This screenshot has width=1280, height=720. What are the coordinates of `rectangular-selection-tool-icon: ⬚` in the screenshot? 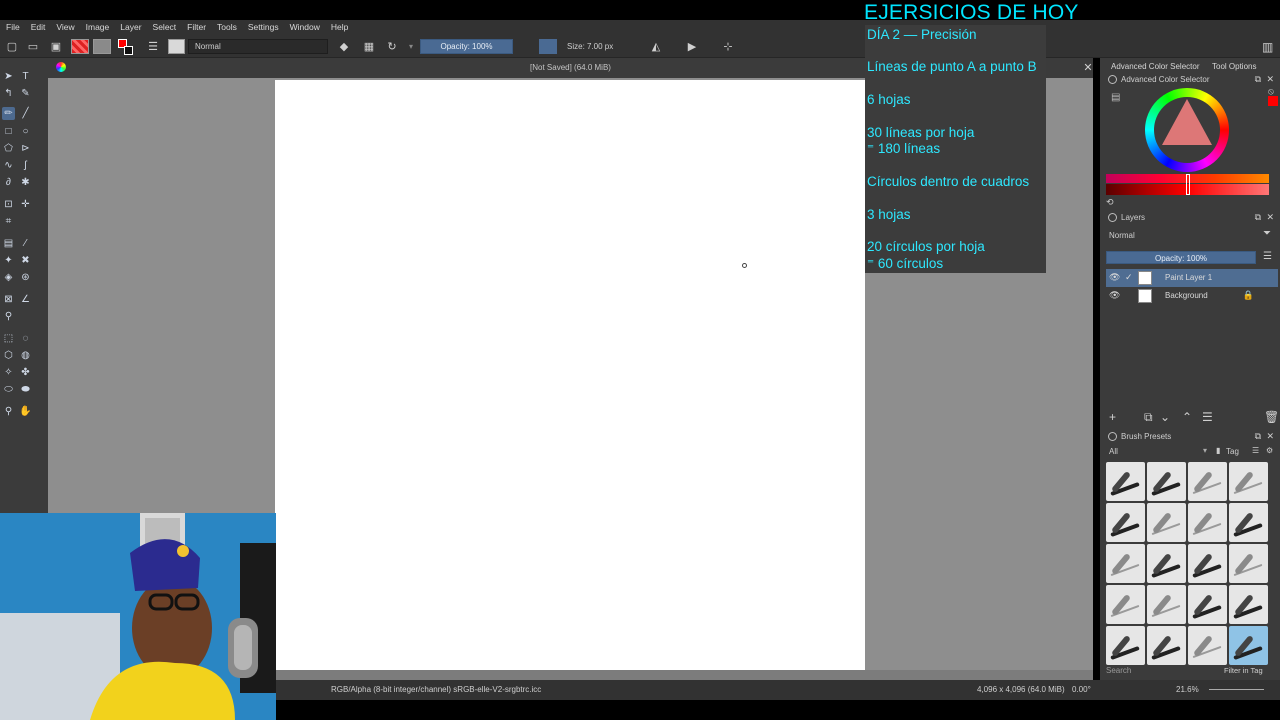 It's located at (8, 338).